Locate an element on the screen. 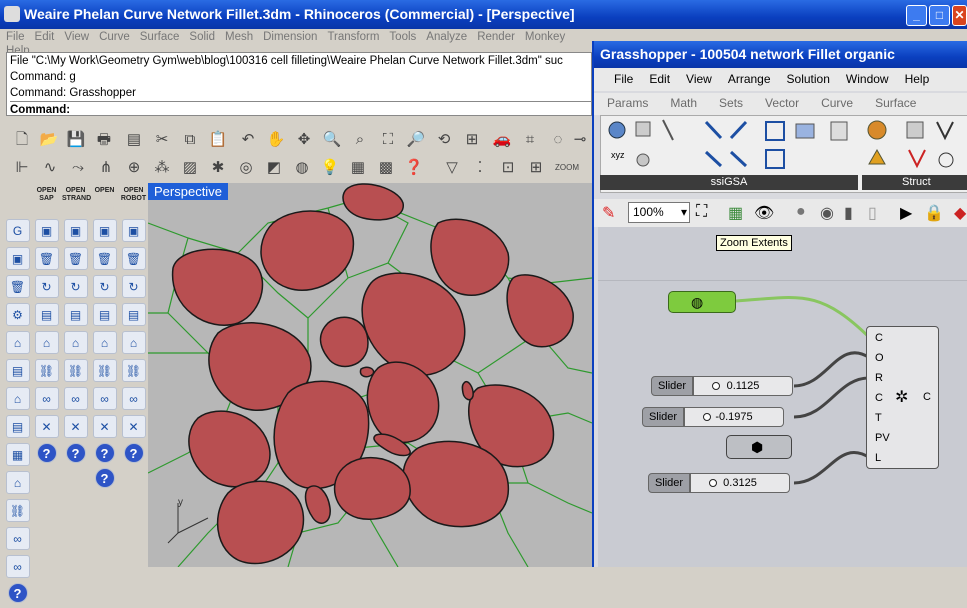  results-icon is located at coordinates (839, 131).